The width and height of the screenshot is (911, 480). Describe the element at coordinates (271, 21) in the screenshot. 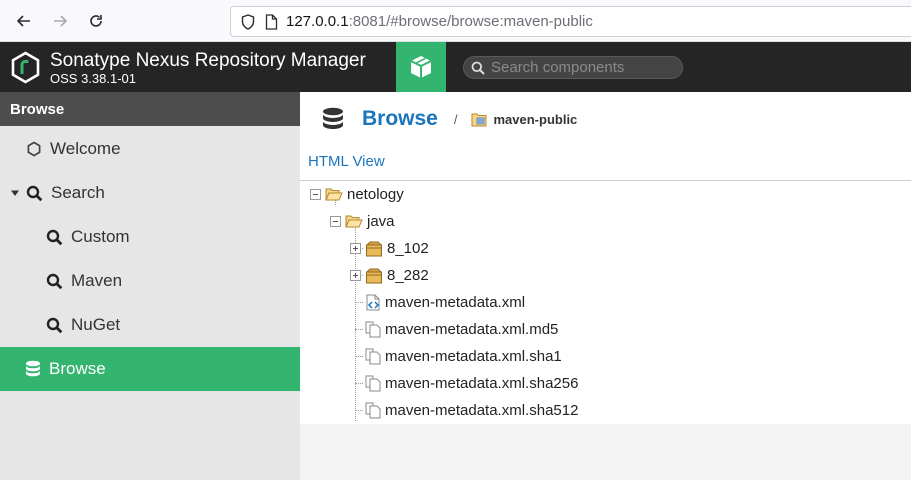

I see `page-icon` at that location.